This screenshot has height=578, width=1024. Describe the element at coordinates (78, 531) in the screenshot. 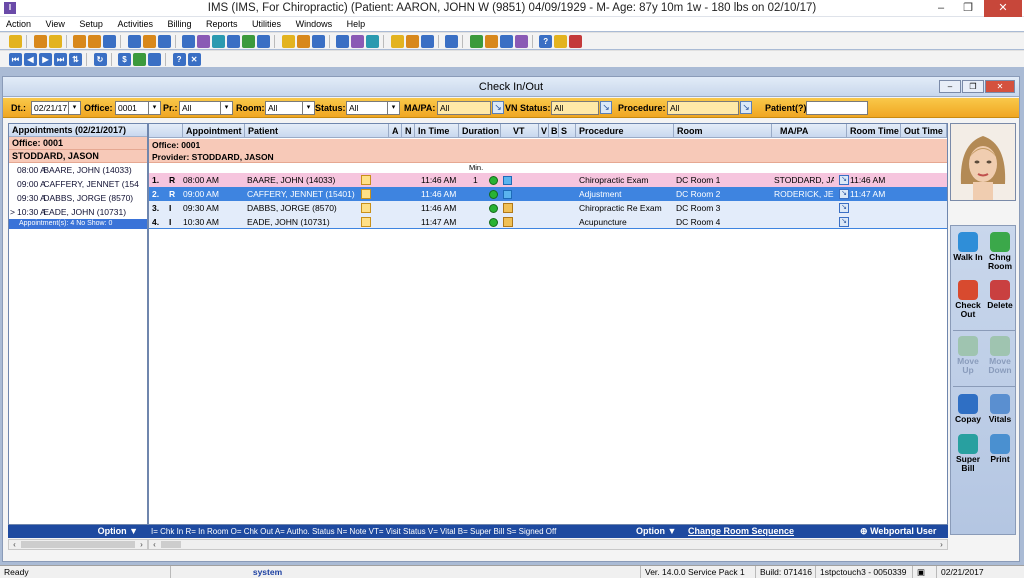

I see `left-option-button: Option ▼` at that location.